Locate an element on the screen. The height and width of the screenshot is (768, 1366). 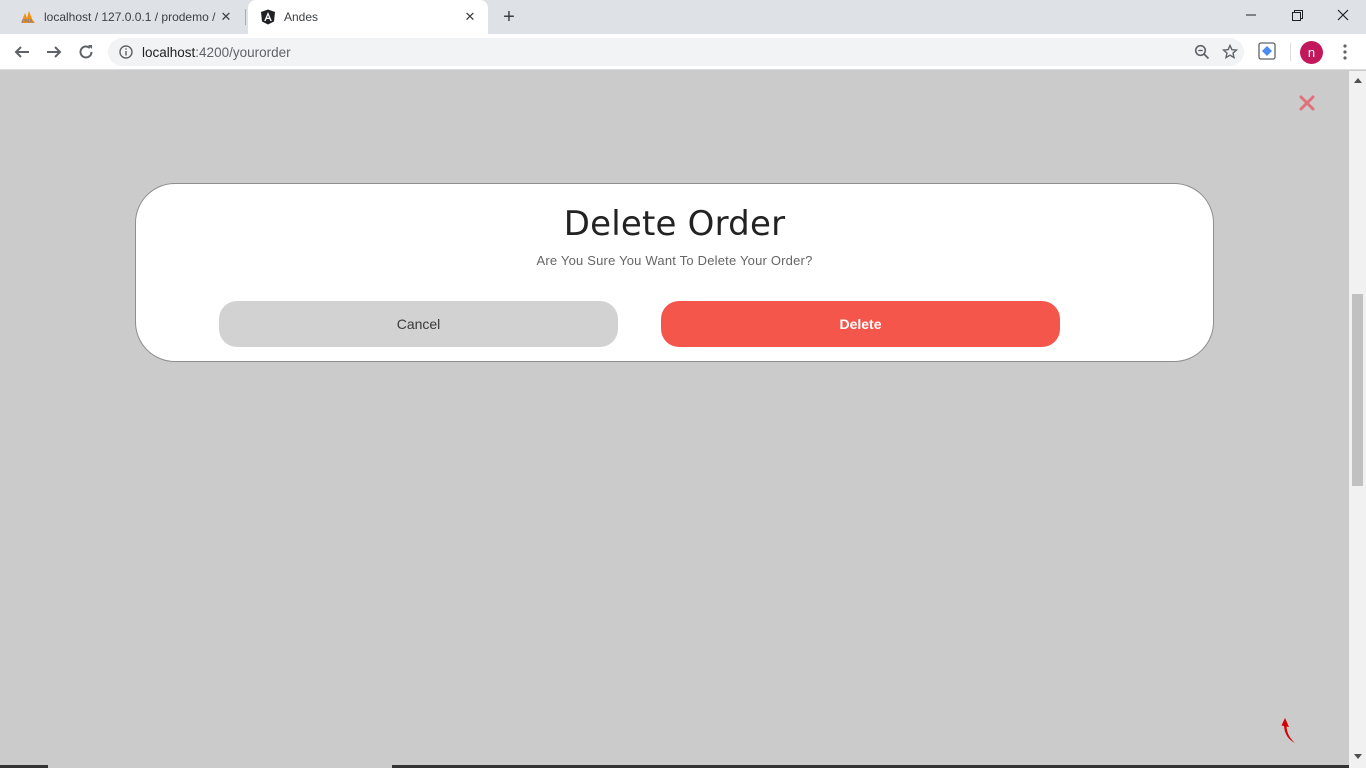
scrollbar-thumb is located at coordinates (1357, 390).